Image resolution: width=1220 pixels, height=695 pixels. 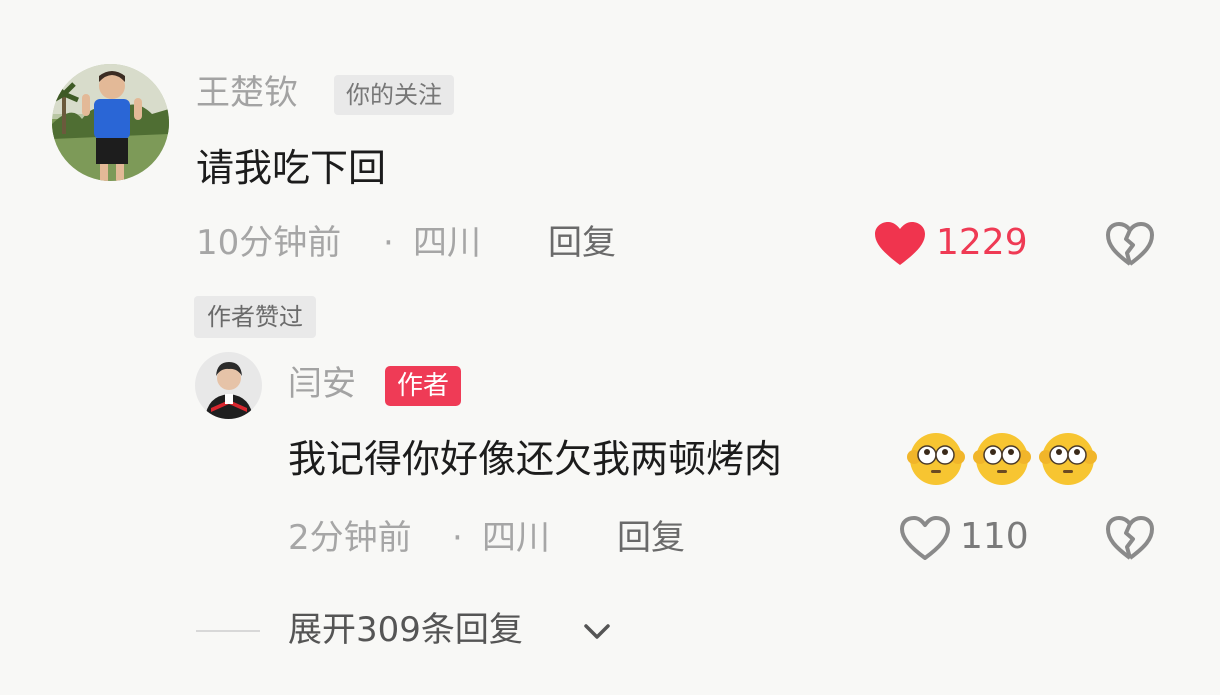 I want to click on username: 王楚钦, so click(x=247, y=93).